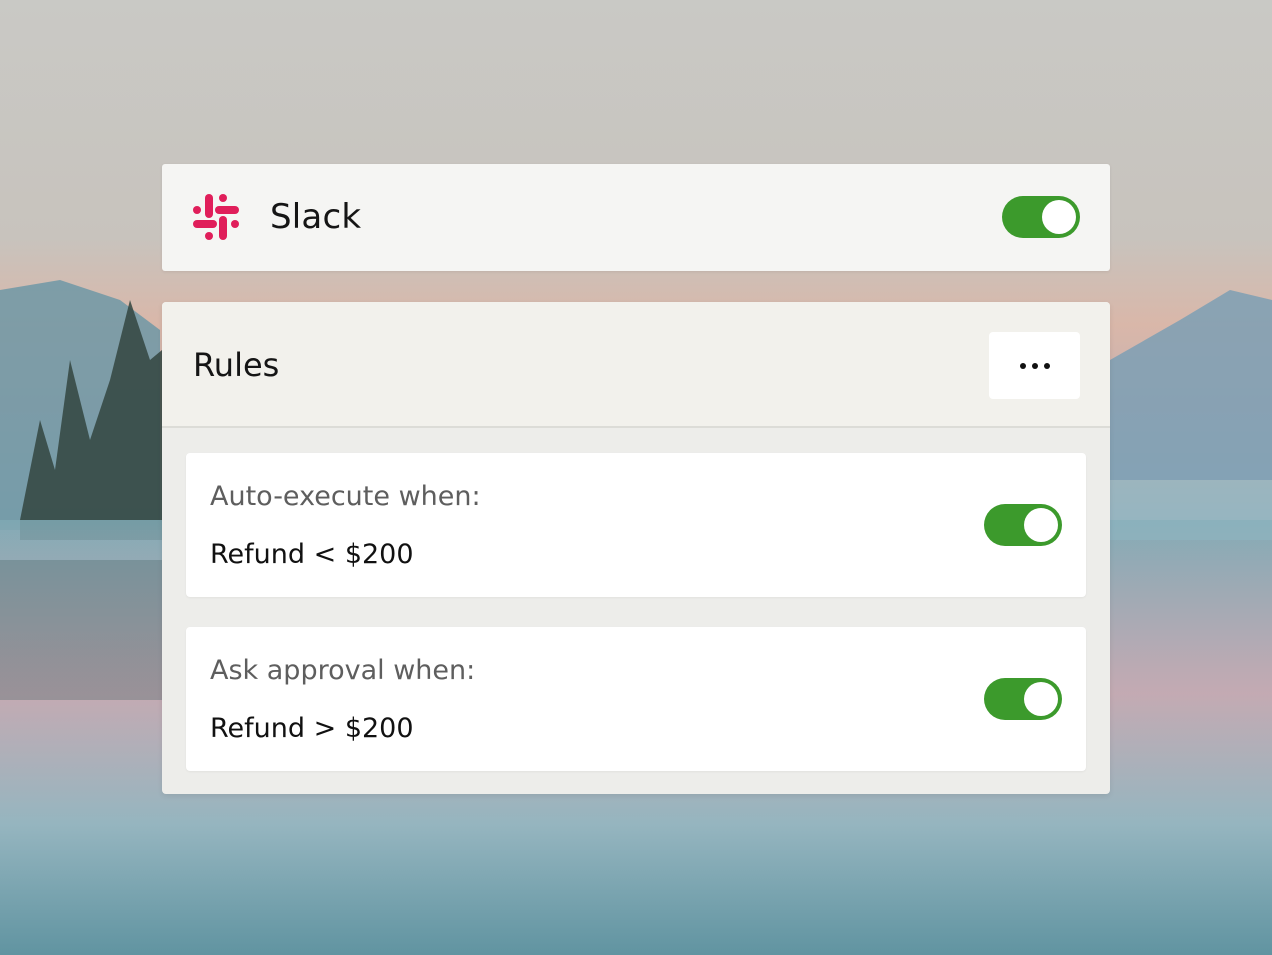  I want to click on rule-condition: Refund > $200, so click(312, 728).